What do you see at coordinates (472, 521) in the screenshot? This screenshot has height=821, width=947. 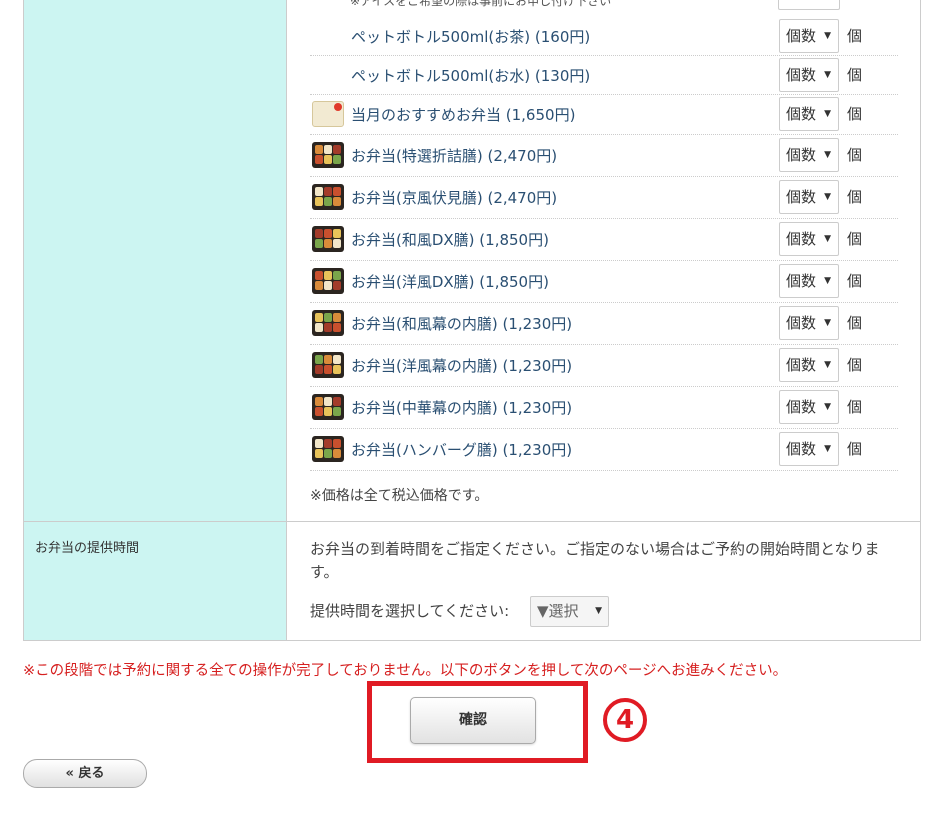 I see `row-divider` at bounding box center [472, 521].